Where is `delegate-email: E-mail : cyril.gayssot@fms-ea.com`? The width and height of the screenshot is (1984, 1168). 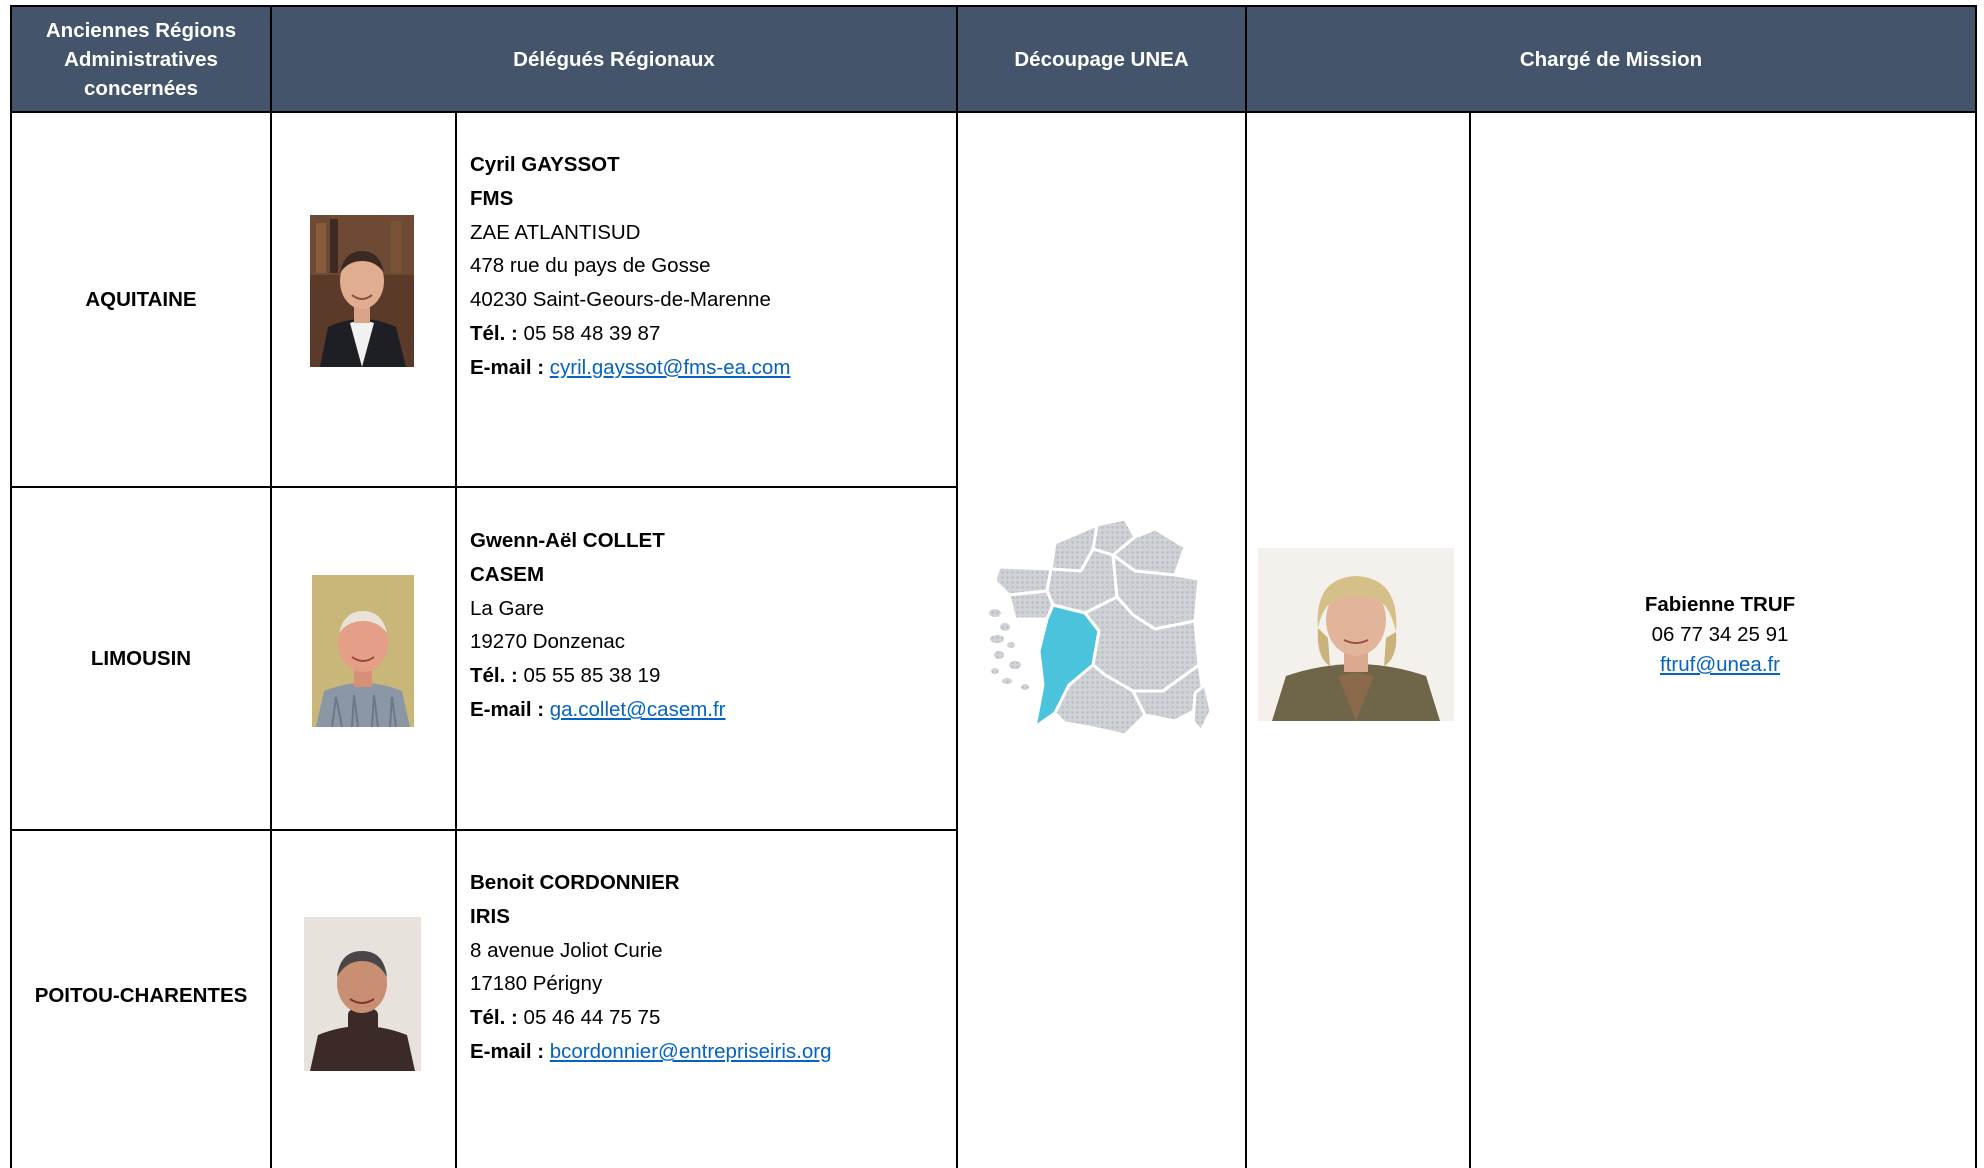 delegate-email: E-mail : cyril.gayssot@fms-ea.com is located at coordinates (630, 368).